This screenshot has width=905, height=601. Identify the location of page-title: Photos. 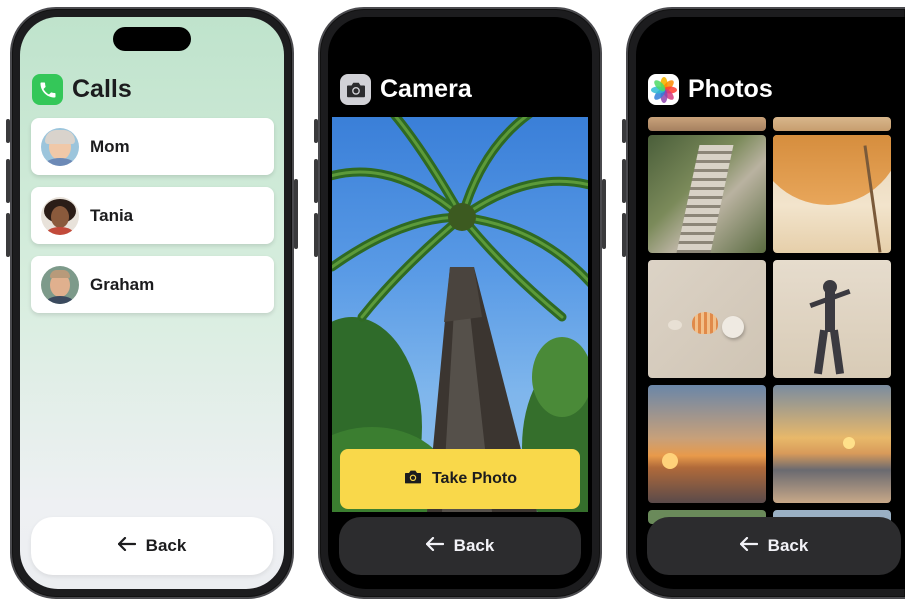
(730, 89).